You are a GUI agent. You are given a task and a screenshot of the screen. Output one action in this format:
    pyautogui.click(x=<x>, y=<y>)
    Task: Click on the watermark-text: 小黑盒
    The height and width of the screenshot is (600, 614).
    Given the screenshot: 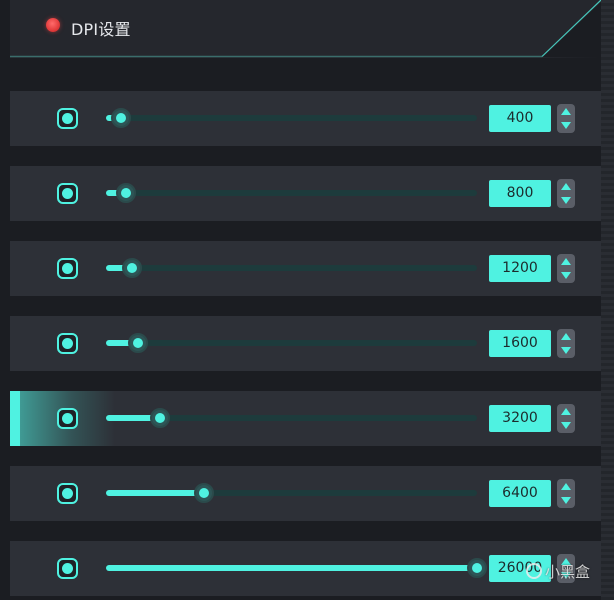 What is the action you would take?
    pyautogui.click(x=568, y=572)
    